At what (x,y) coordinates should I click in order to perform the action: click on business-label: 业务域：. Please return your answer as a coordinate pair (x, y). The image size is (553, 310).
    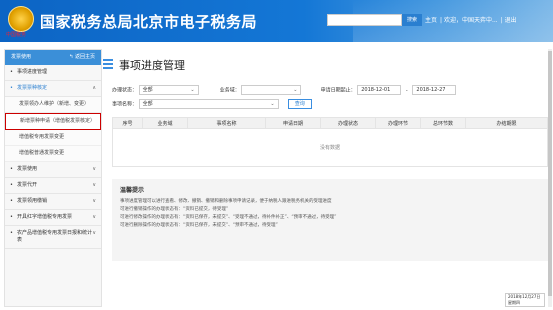
    Looking at the image, I should click on (229, 90).